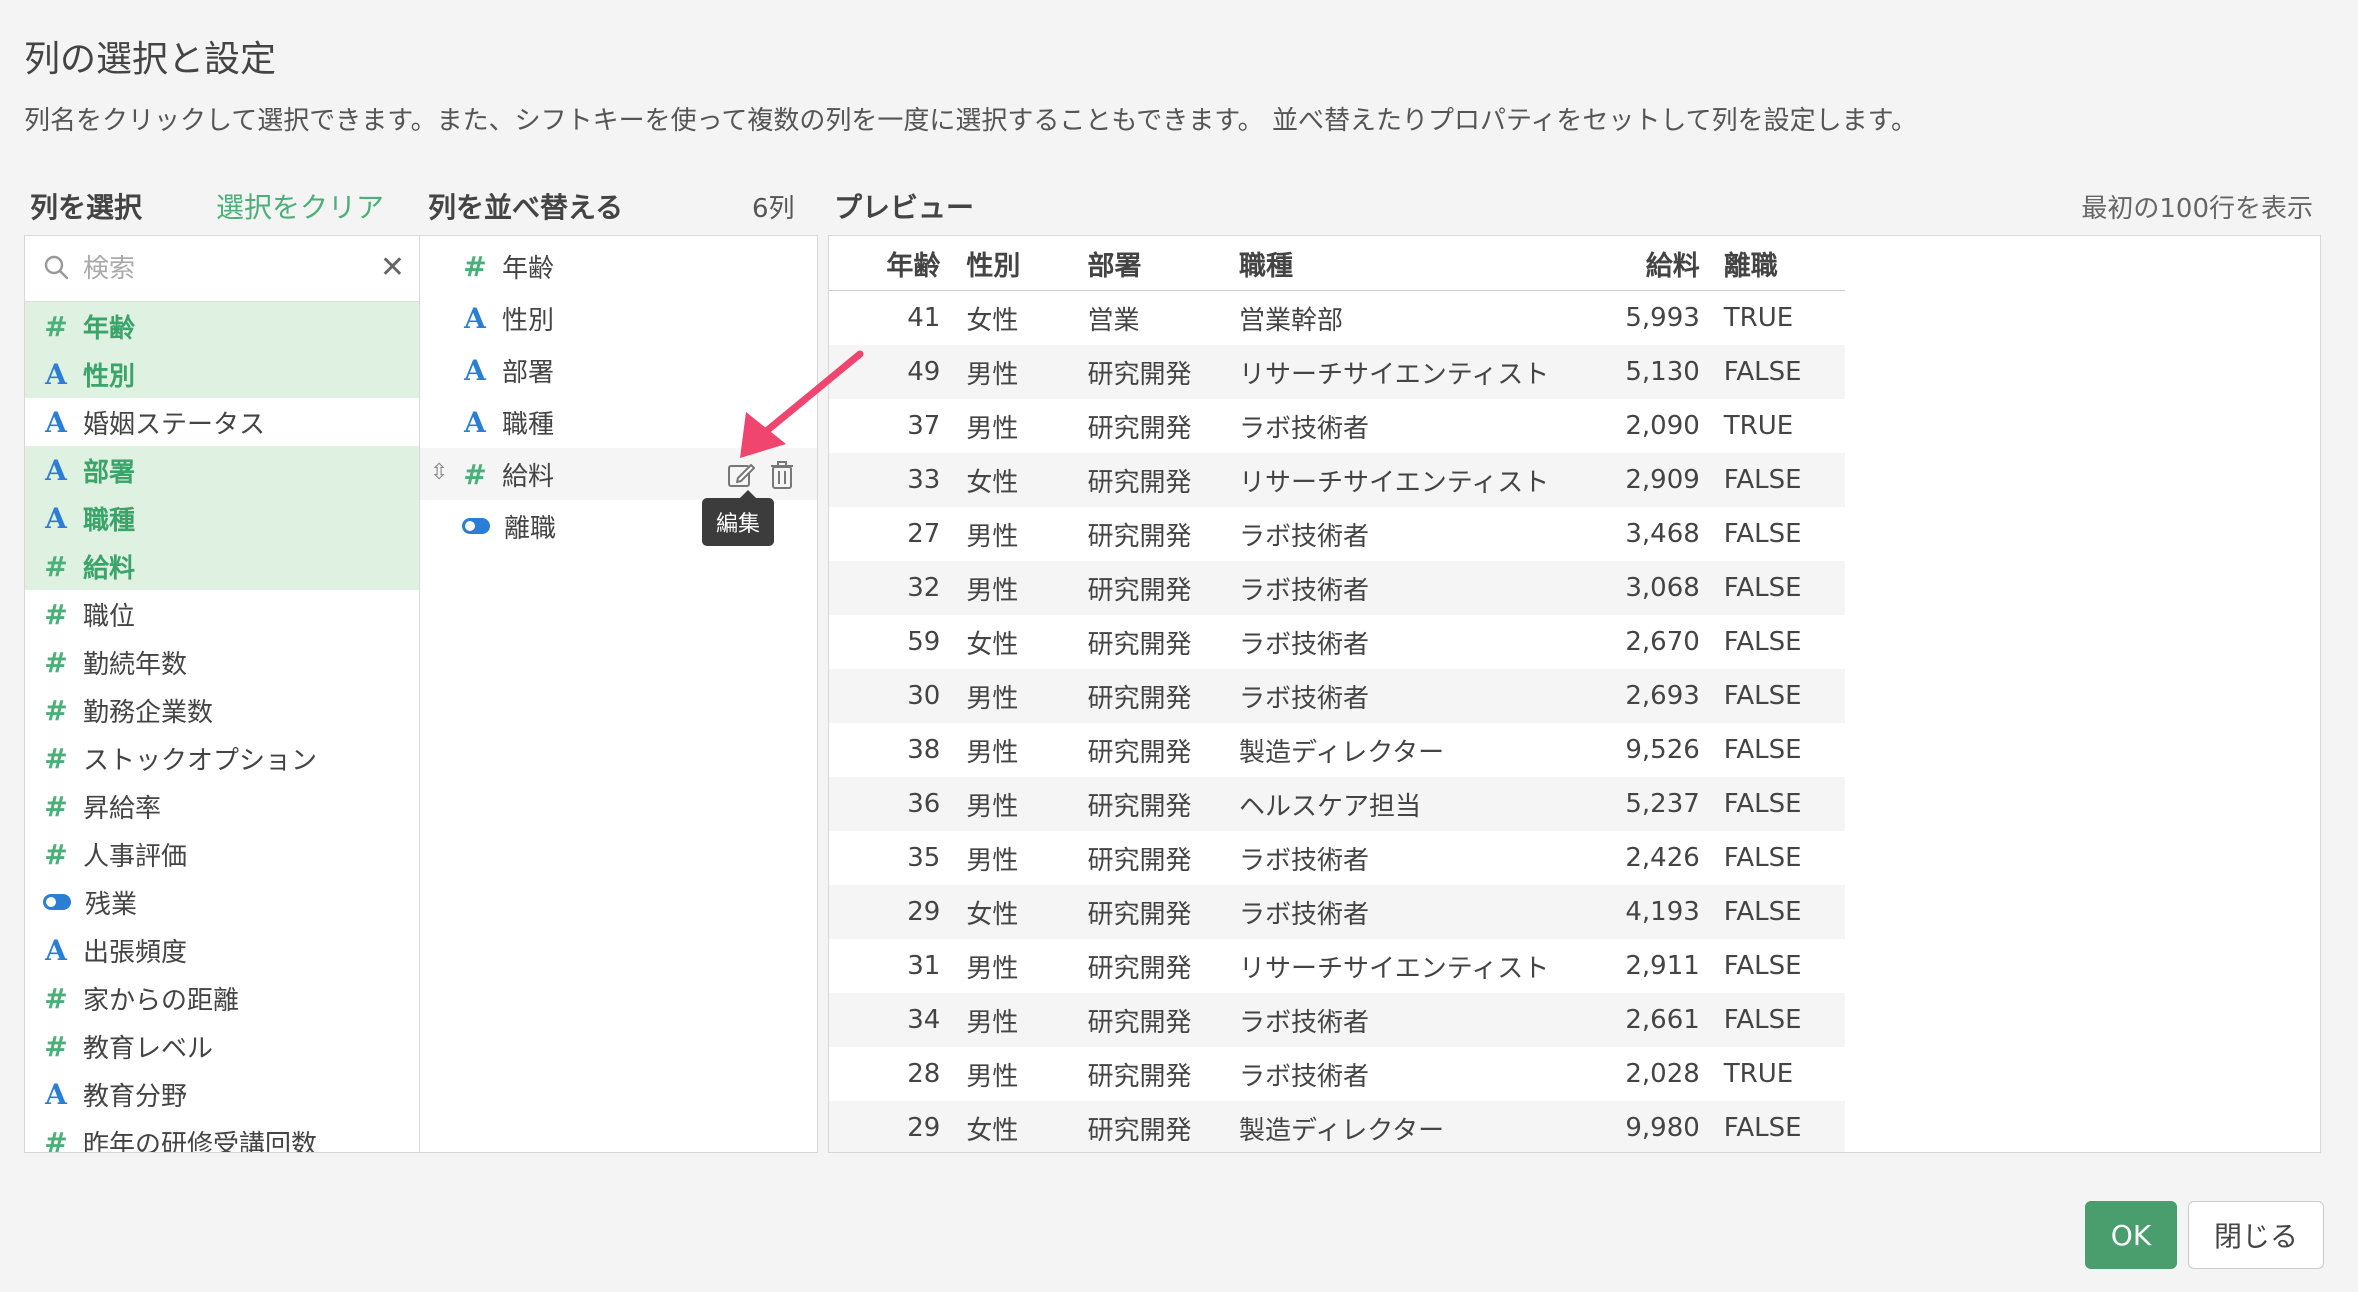 The image size is (2358, 1292). What do you see at coordinates (741, 475) in the screenshot?
I see `edit-icon` at bounding box center [741, 475].